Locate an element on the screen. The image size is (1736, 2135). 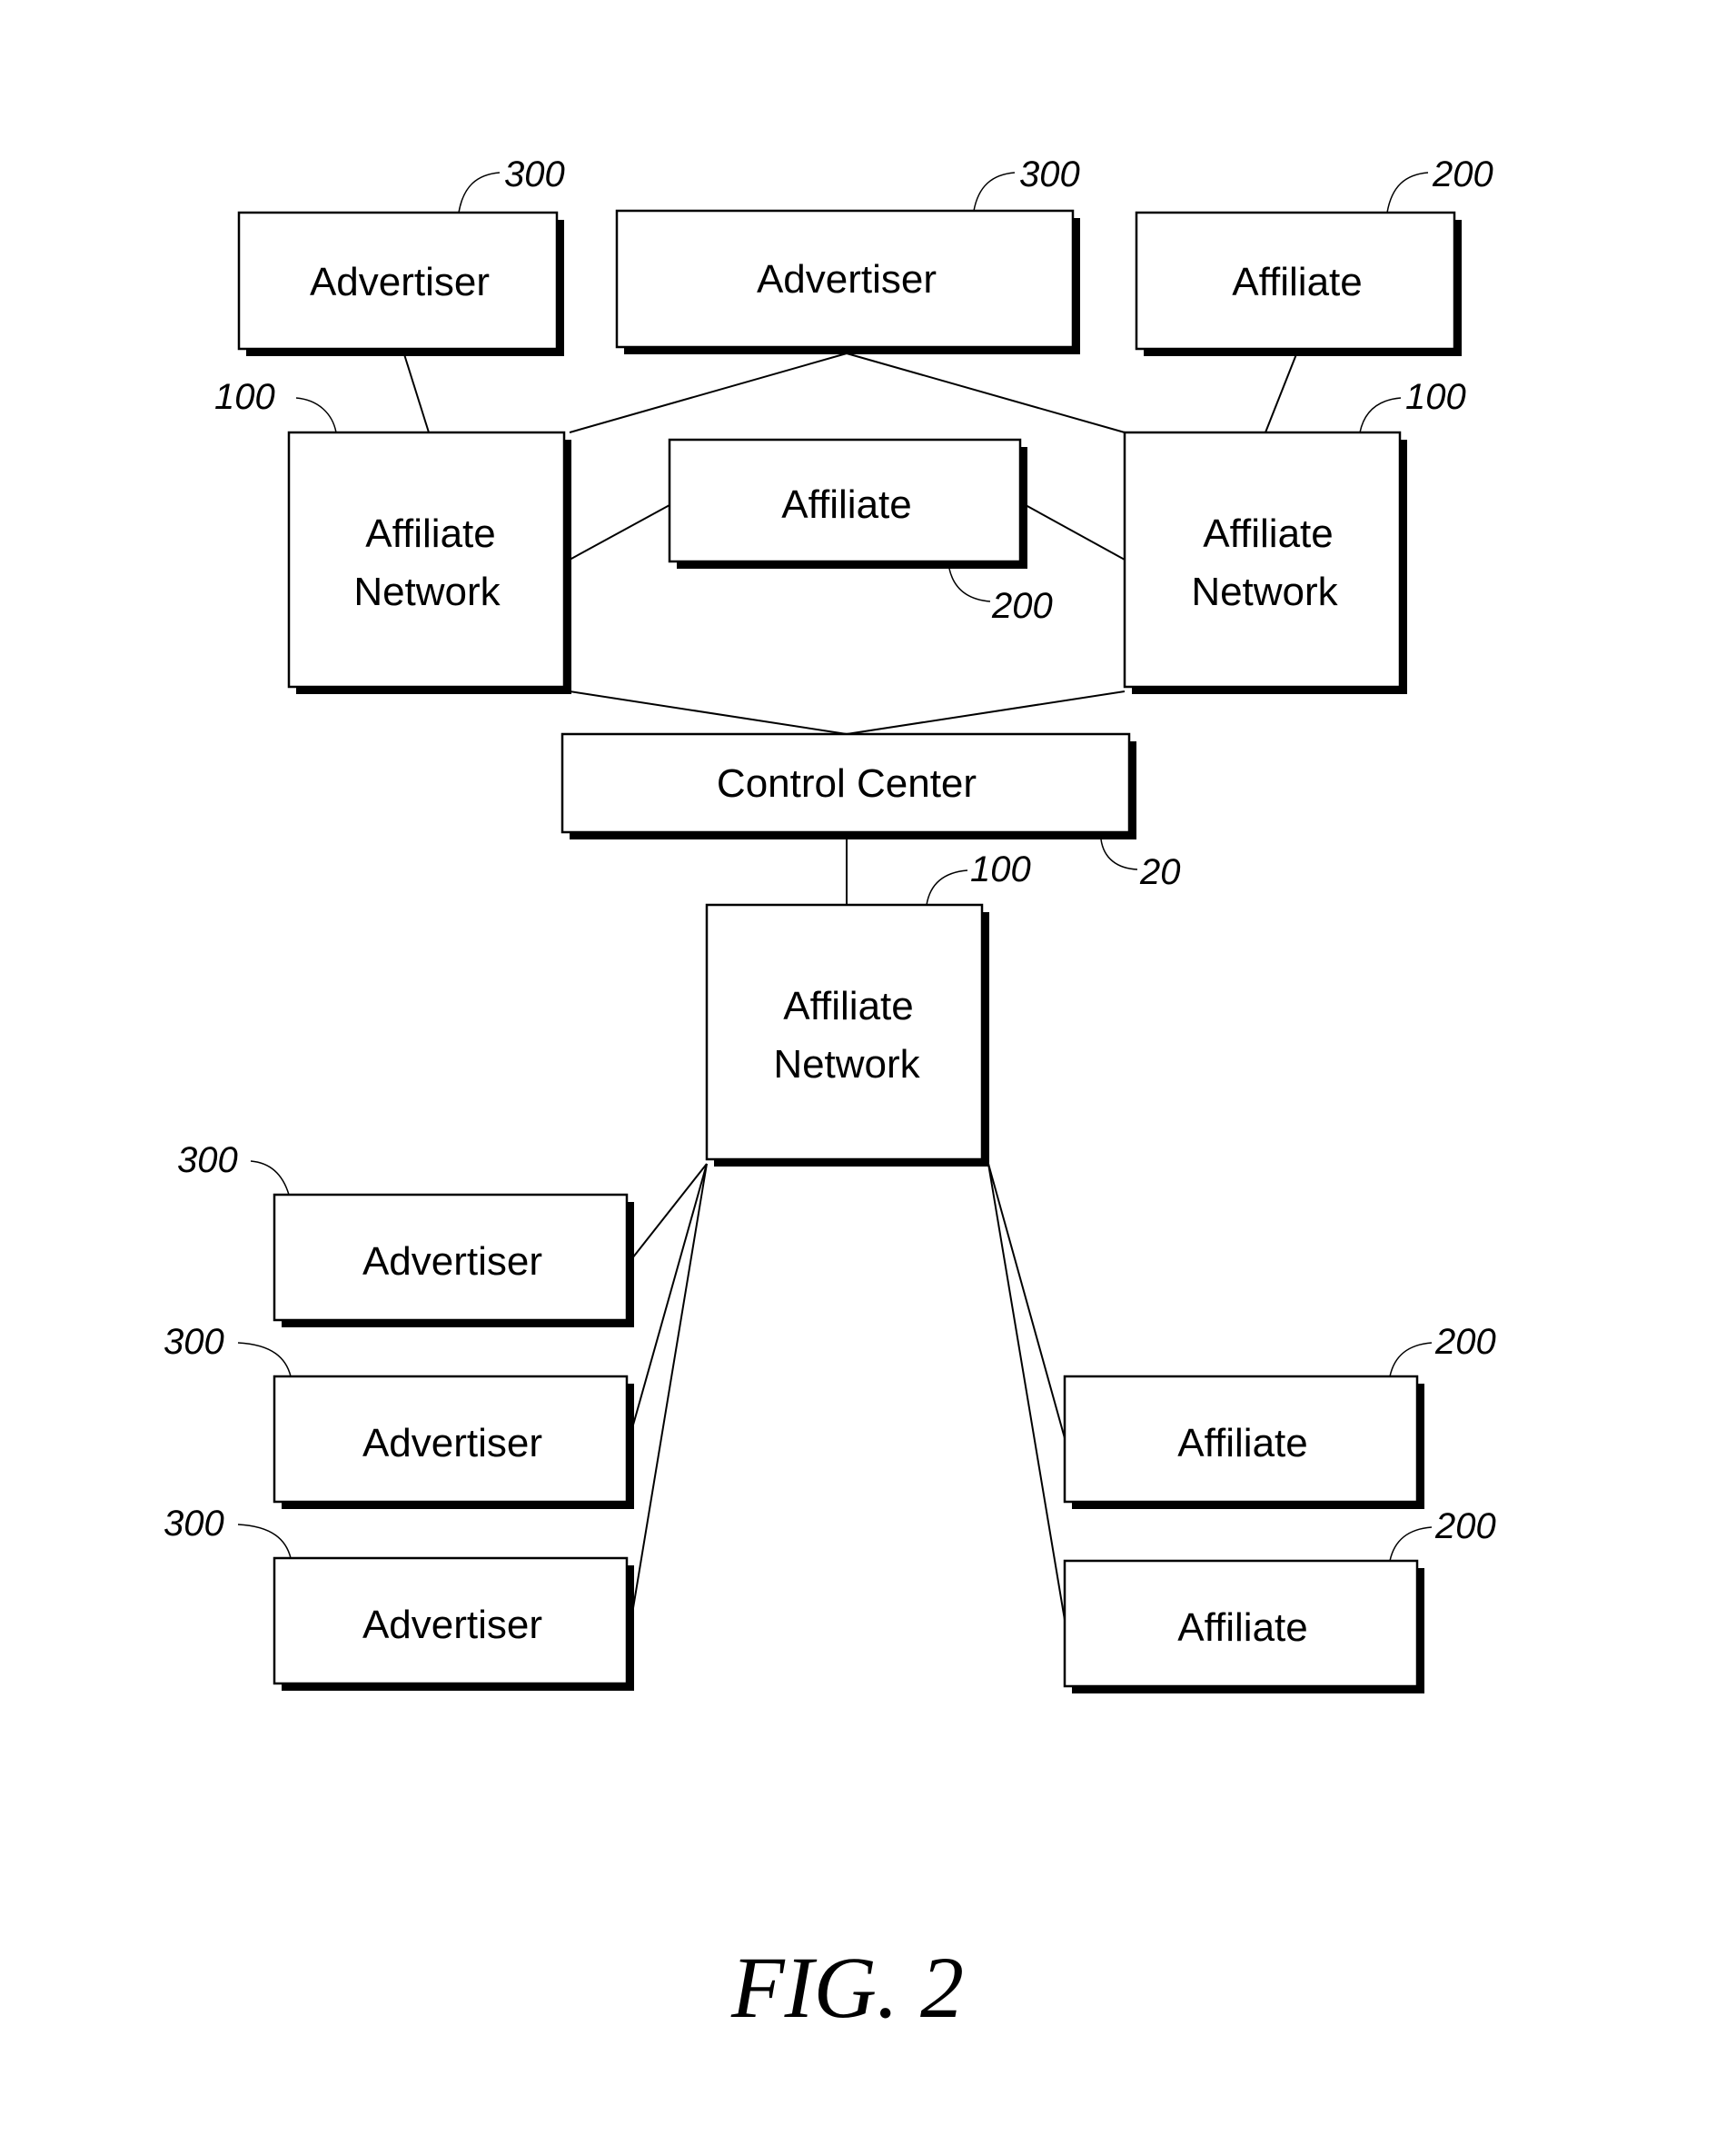
advertiser-box-top-center: Advertiser 300 is located at coordinates (847, 254).